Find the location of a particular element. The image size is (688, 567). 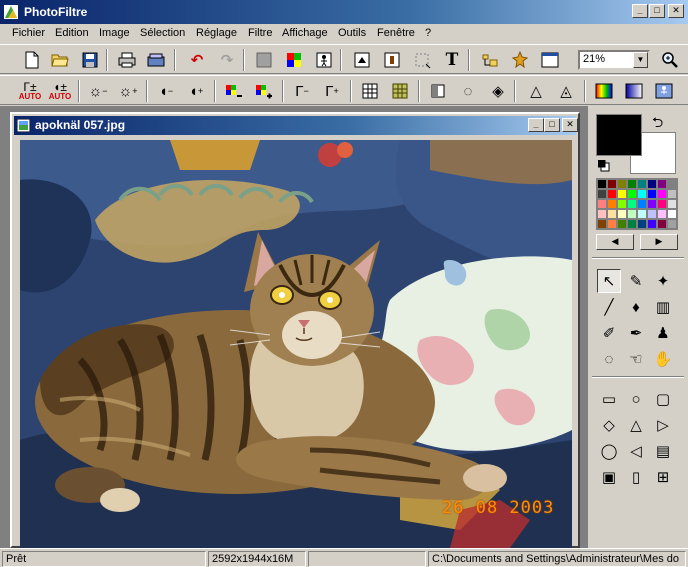

color-palette-icon is located at coordinates (294, 60).